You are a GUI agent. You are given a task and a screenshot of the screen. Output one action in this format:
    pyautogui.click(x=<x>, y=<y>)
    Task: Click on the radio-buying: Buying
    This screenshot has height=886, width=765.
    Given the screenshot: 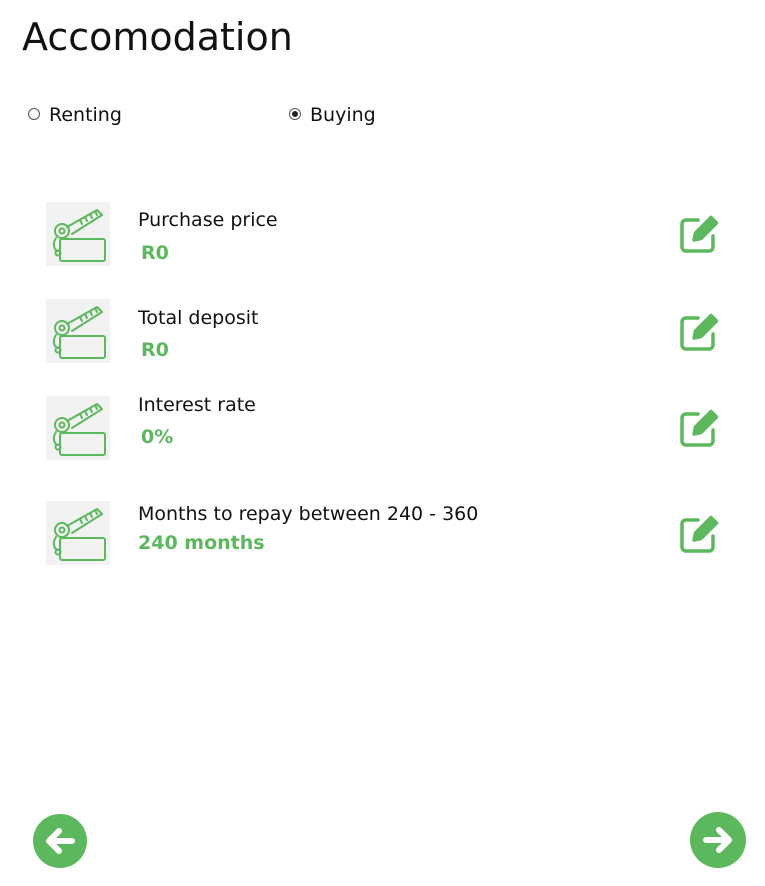 What is the action you would take?
    pyautogui.click(x=332, y=115)
    